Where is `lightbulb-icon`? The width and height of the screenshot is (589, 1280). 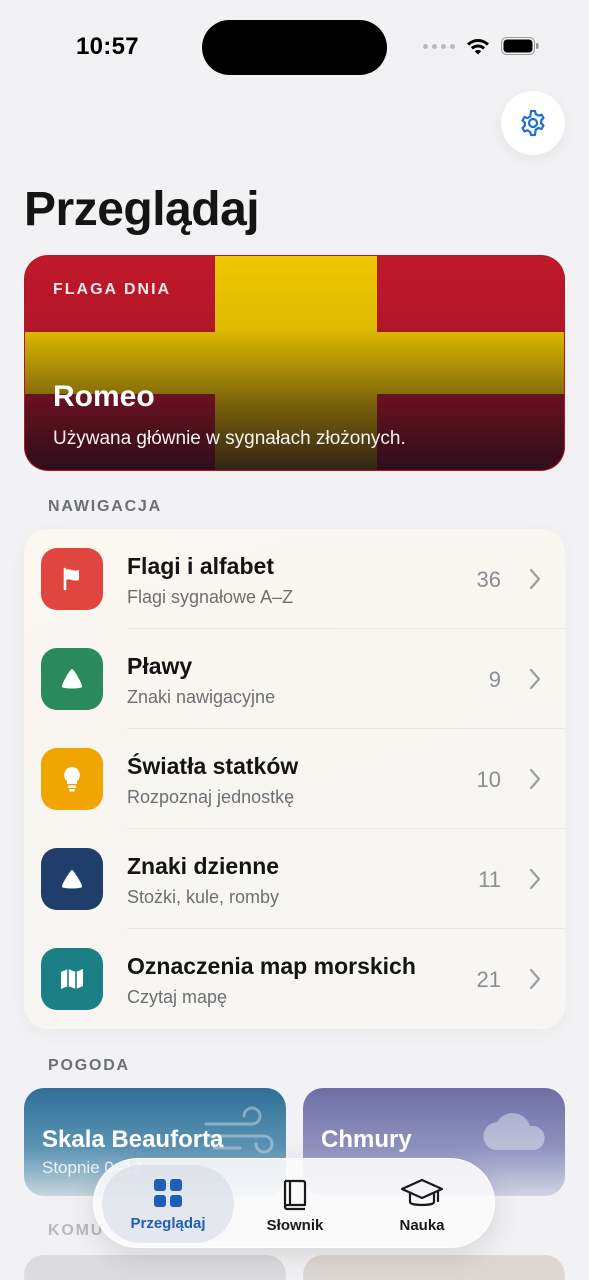 lightbulb-icon is located at coordinates (72, 779).